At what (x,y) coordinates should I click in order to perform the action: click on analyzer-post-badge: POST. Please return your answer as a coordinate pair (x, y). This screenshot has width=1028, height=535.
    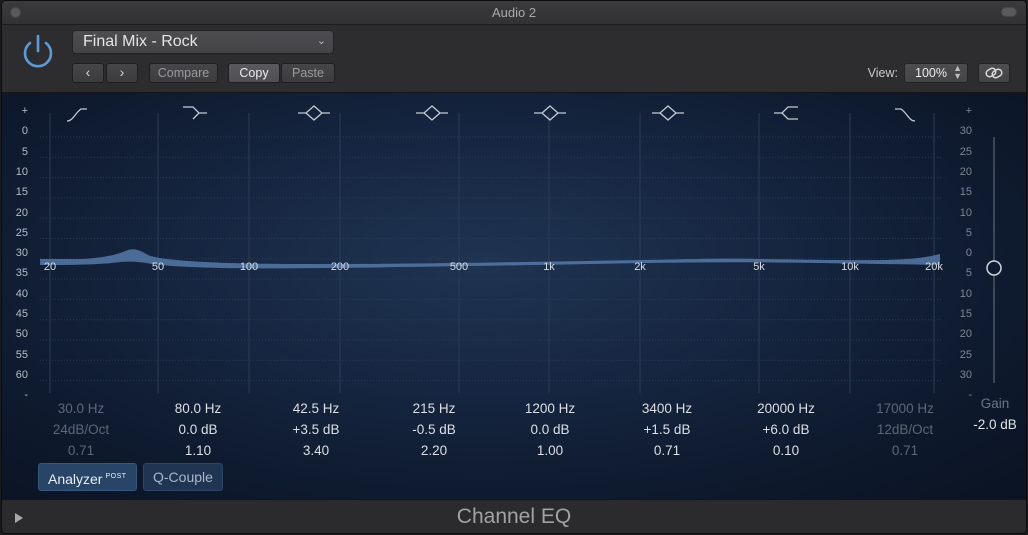
    Looking at the image, I should click on (116, 476).